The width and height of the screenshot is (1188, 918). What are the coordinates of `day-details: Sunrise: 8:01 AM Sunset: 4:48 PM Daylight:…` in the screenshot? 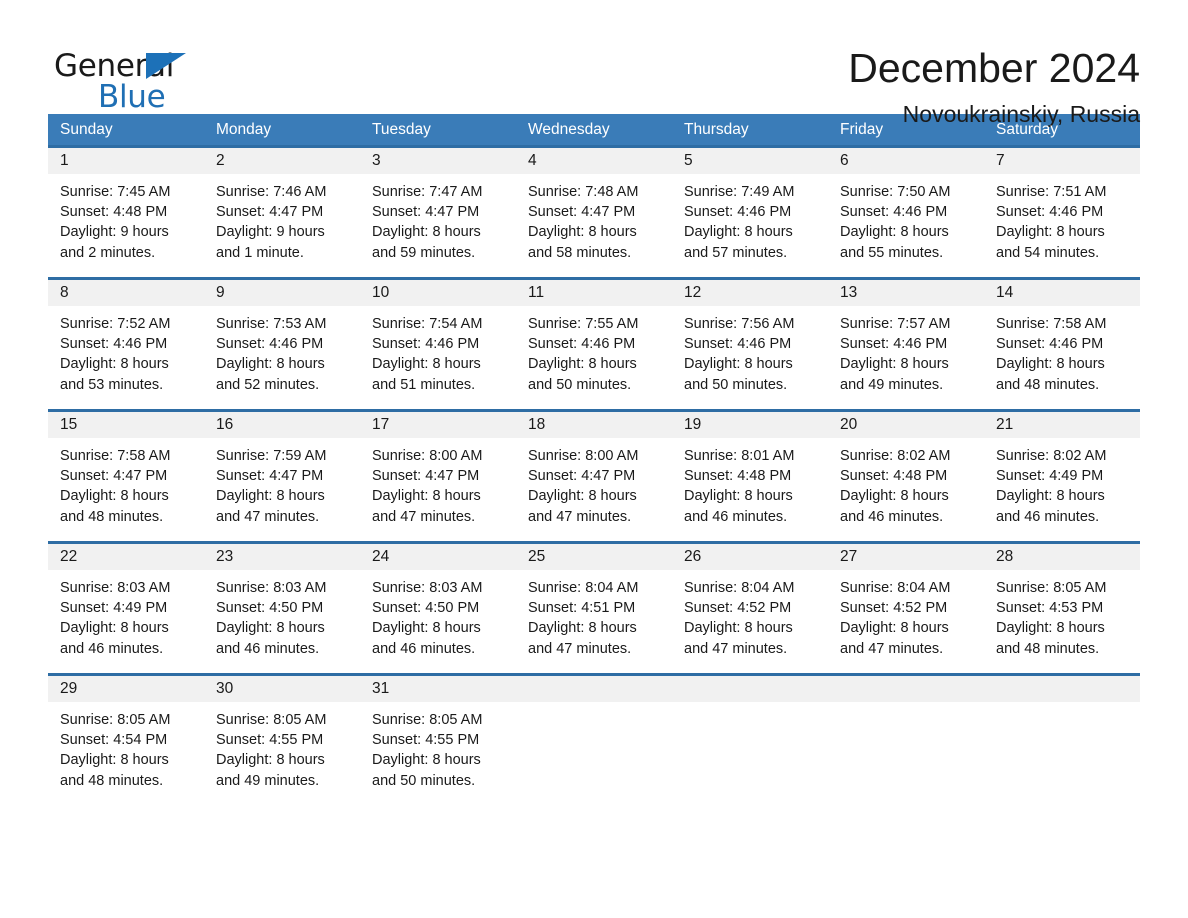 It's located at (750, 482).